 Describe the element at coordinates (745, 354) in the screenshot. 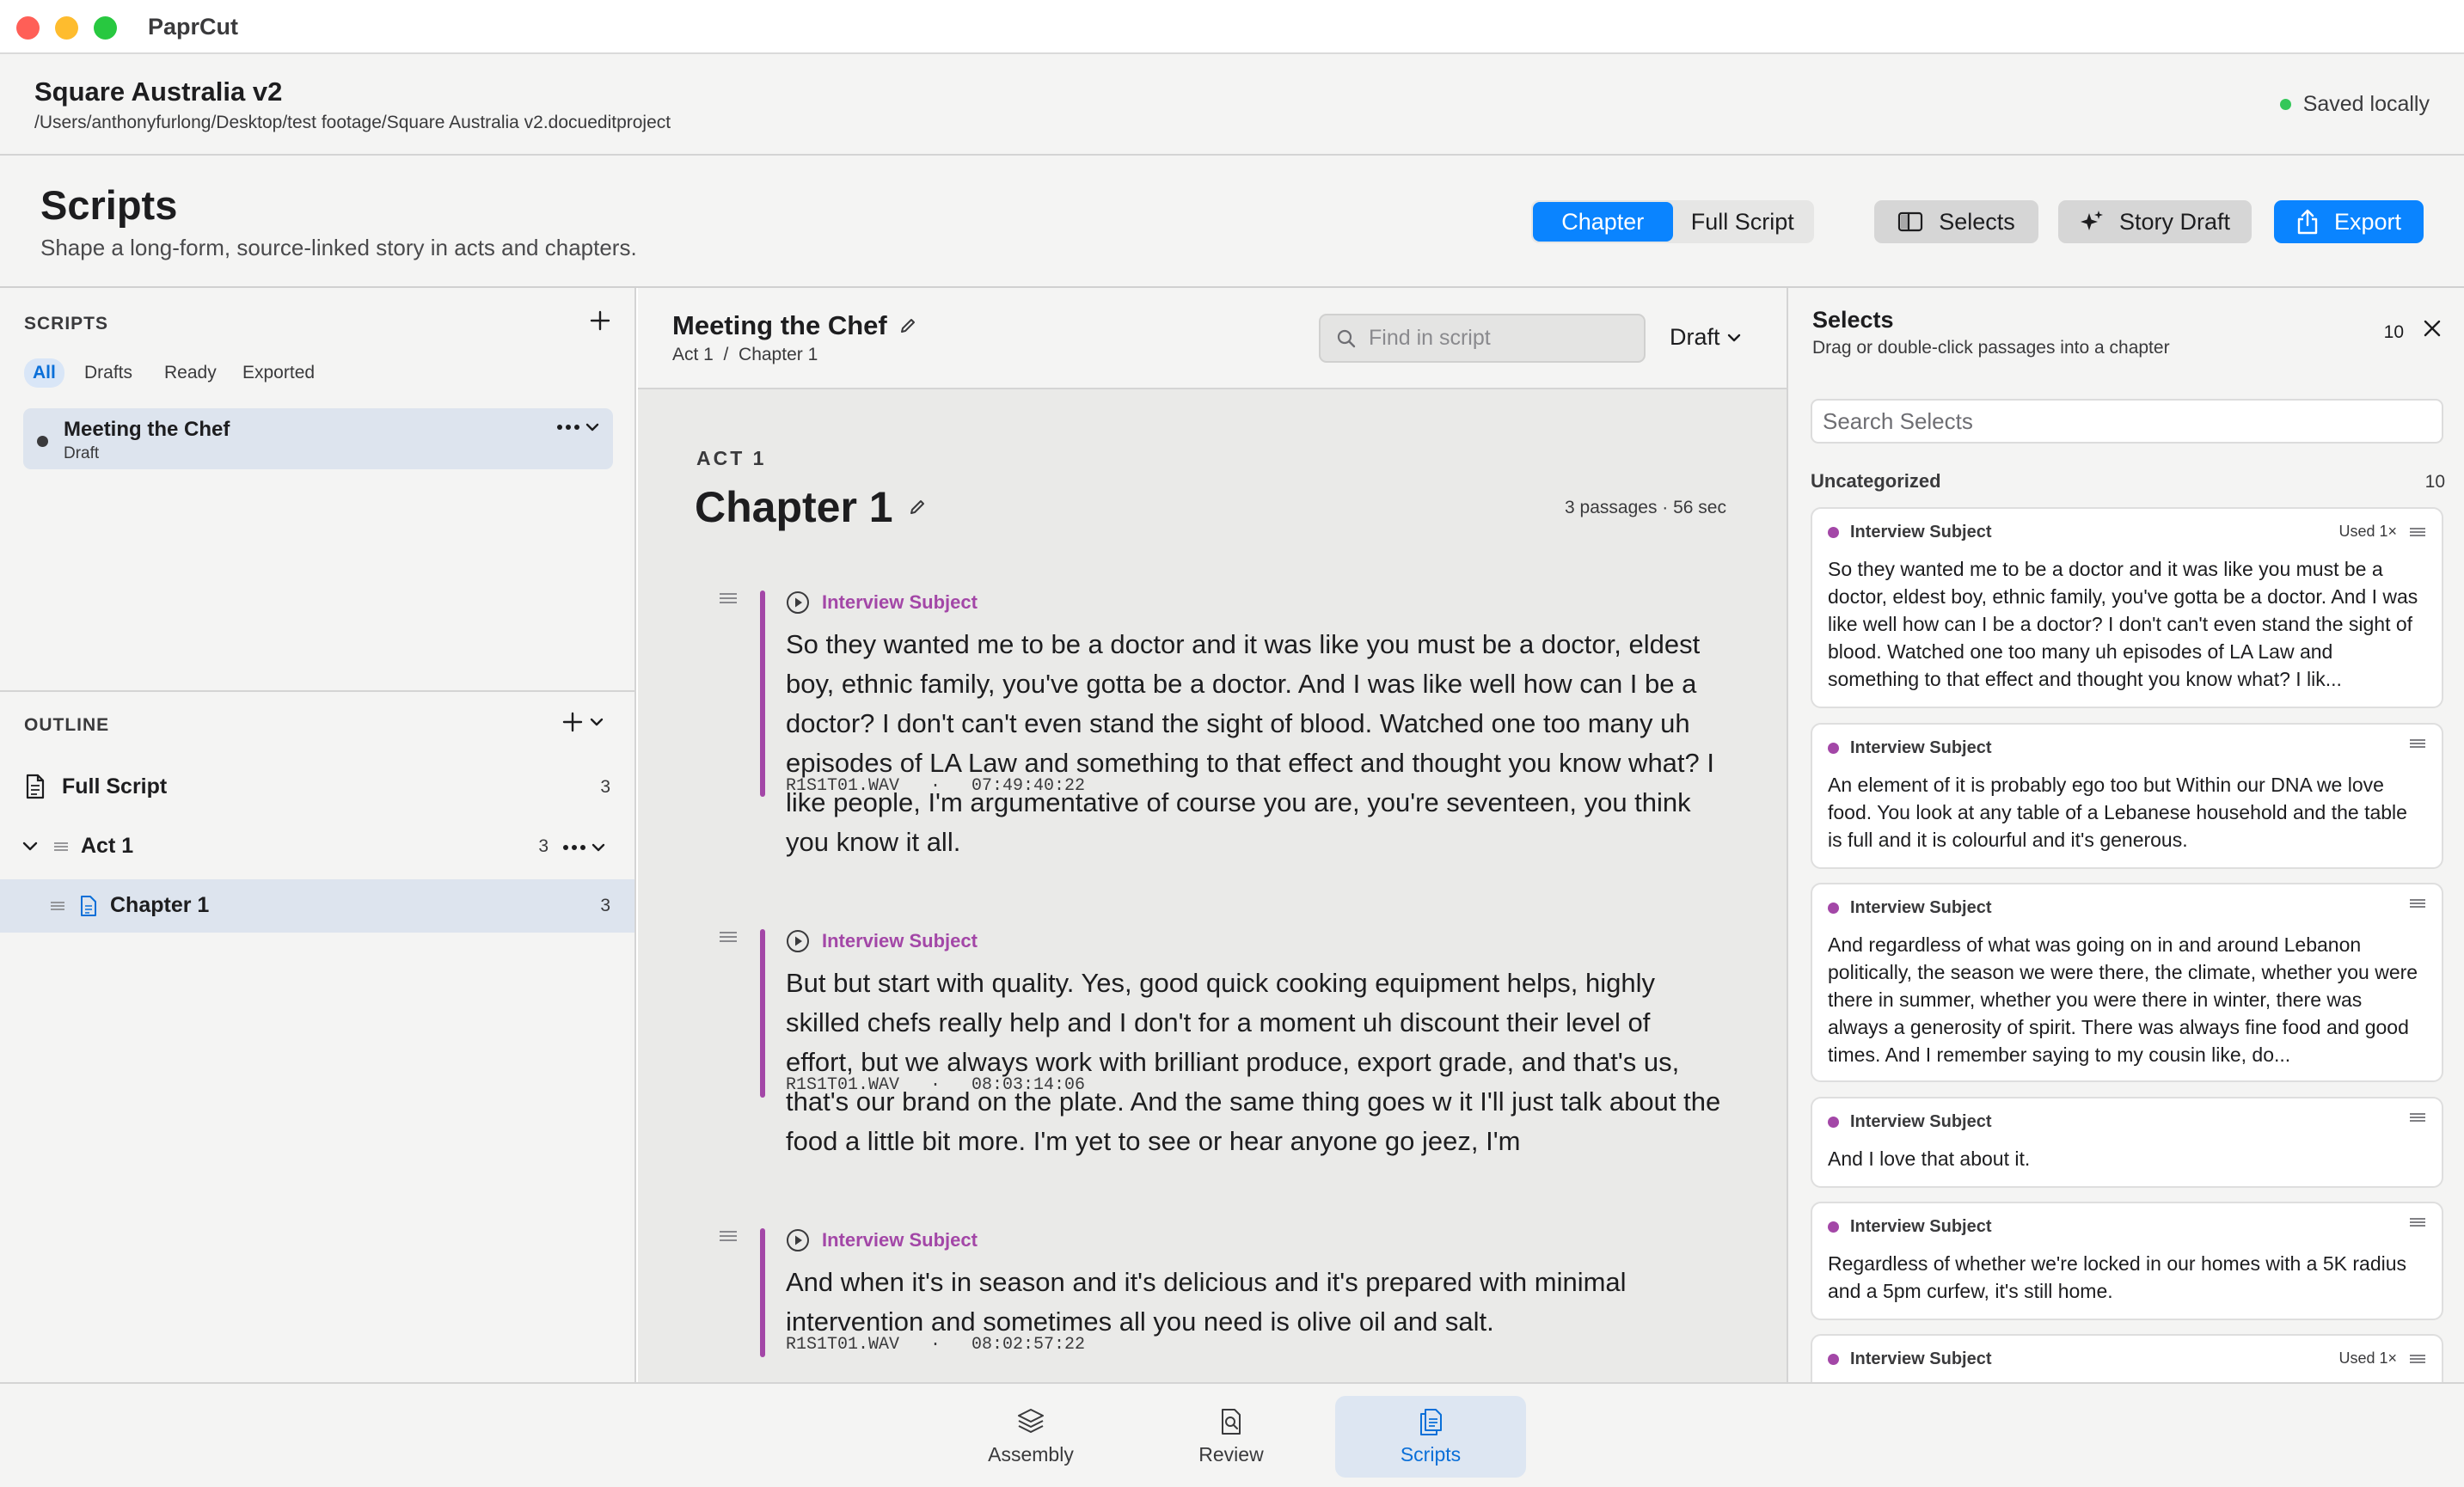

I see `breadcrumb: Act 1 / Chapter 1` at that location.